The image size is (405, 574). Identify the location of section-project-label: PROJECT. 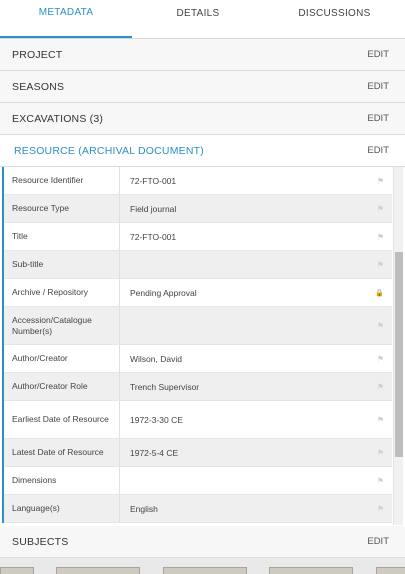
(37, 54).